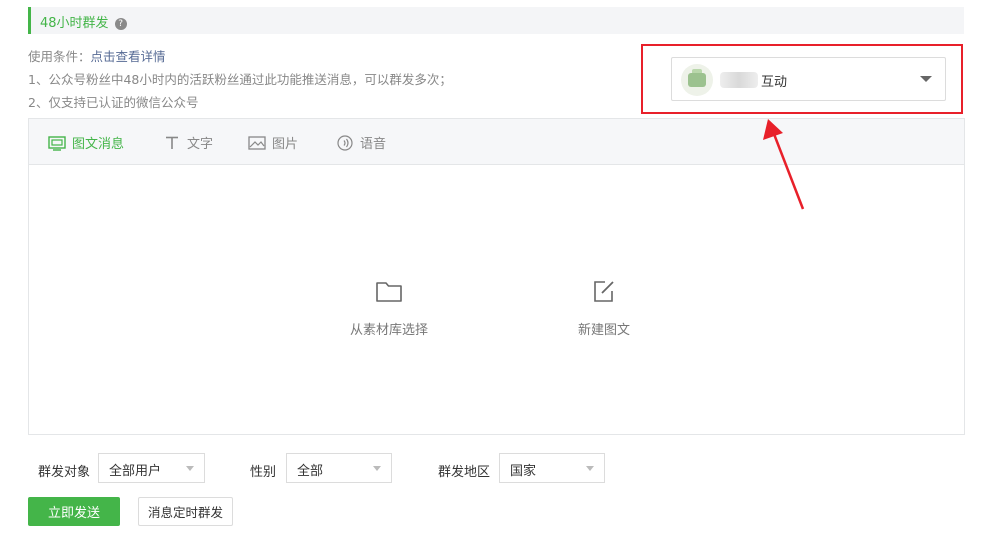 The width and height of the screenshot is (1000, 535). What do you see at coordinates (285, 144) in the screenshot?
I see `tab-label: 图片` at bounding box center [285, 144].